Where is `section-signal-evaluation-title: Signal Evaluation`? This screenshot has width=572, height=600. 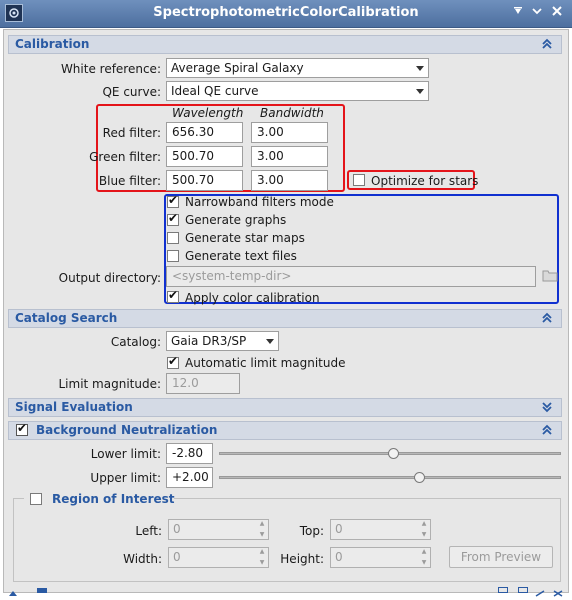 section-signal-evaluation-title: Signal Evaluation is located at coordinates (74, 407).